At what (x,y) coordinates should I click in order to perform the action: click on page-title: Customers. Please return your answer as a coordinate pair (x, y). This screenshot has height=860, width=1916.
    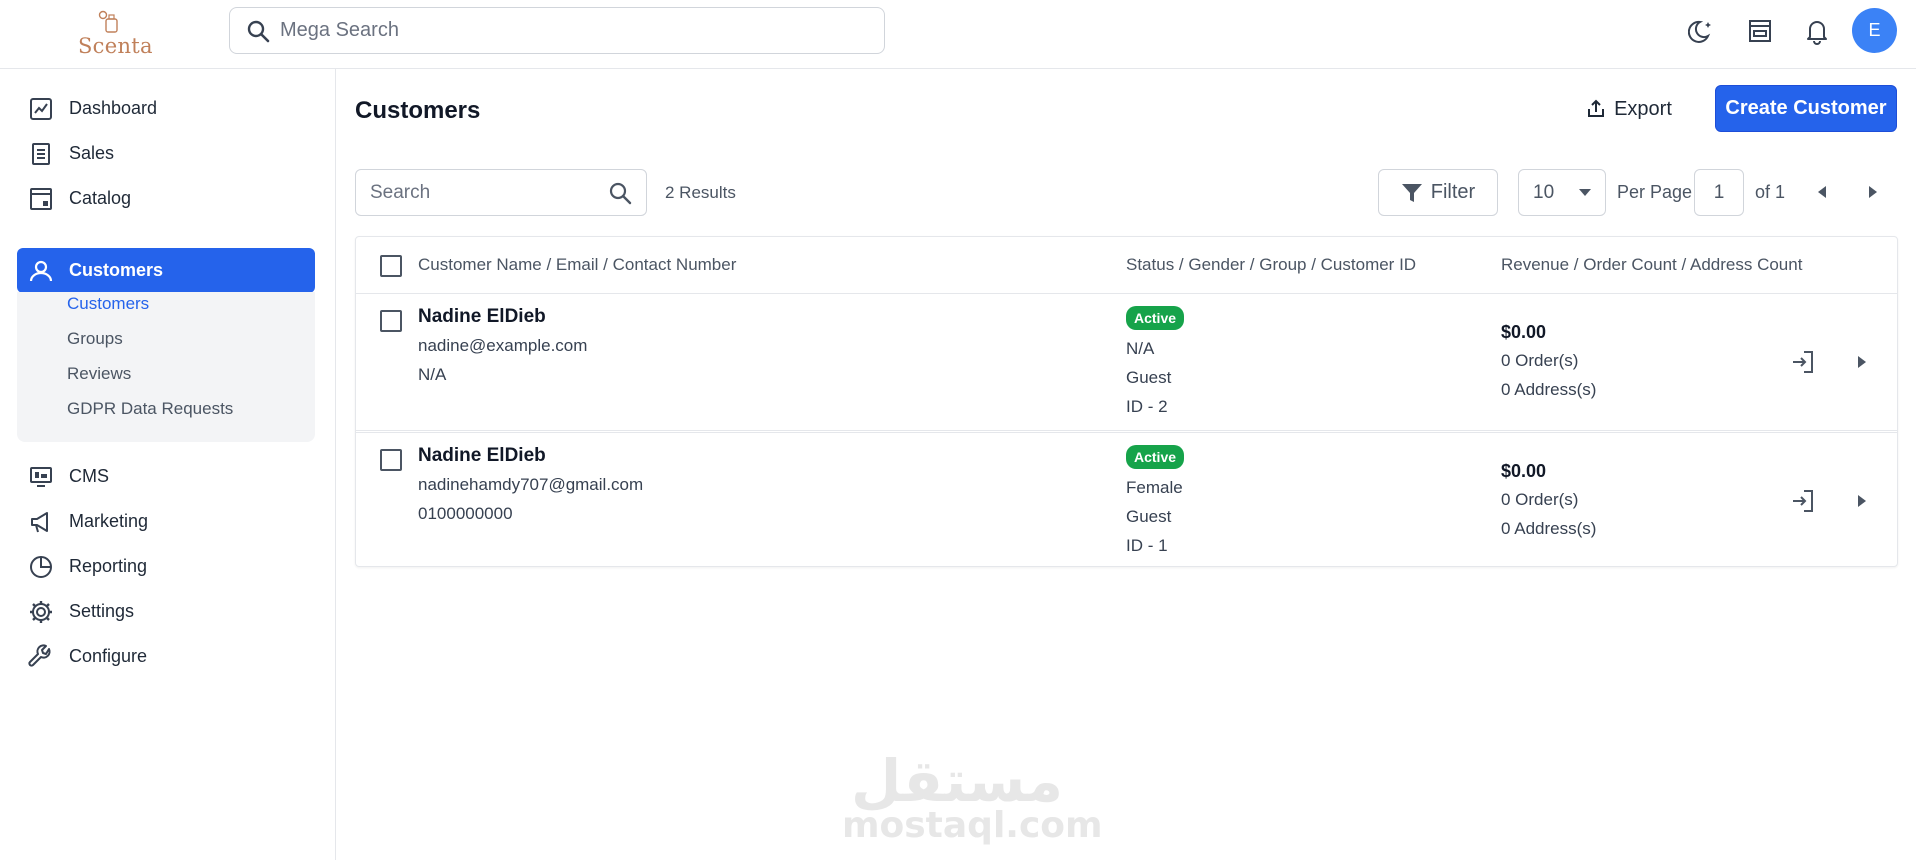
    Looking at the image, I should click on (418, 110).